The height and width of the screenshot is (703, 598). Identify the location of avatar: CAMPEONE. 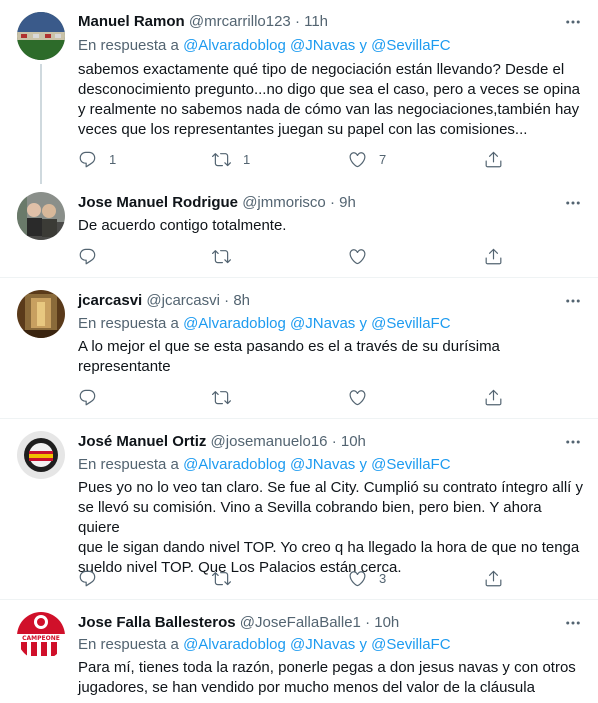
(41, 636).